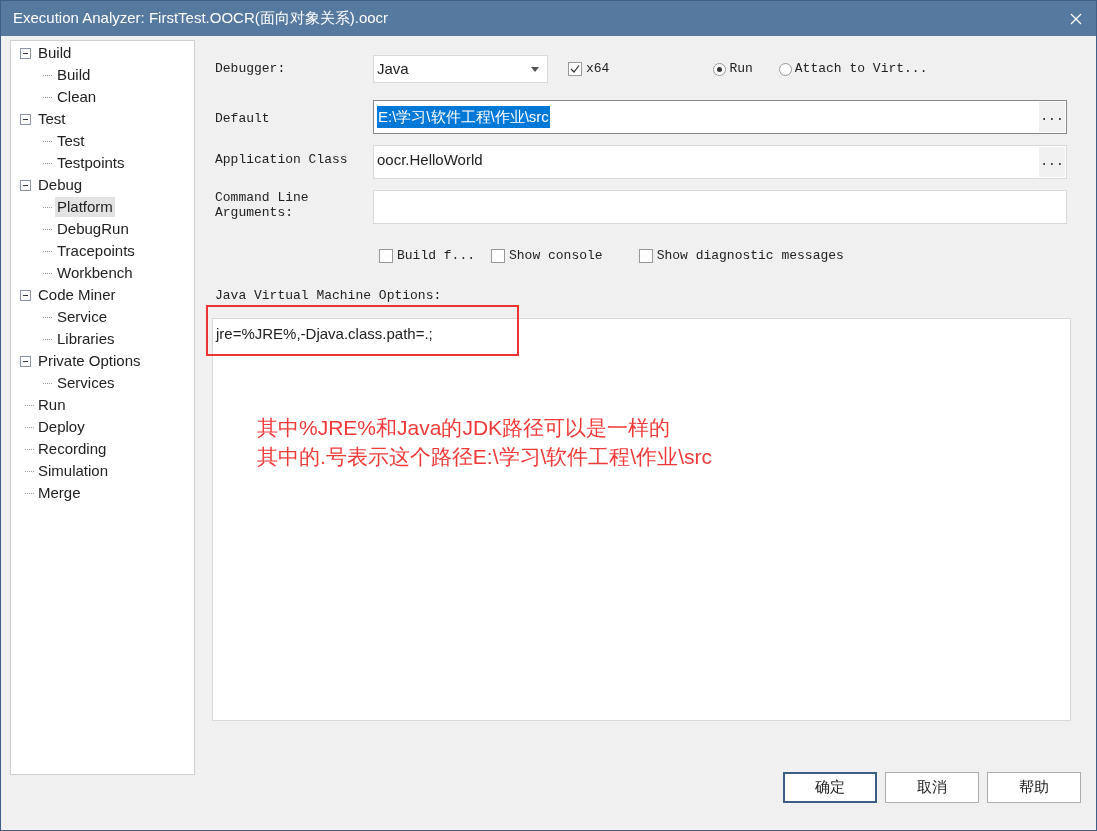 This screenshot has height=831, width=1097. Describe the element at coordinates (556, 256) in the screenshot. I see `checkbox-label: Show console` at that location.